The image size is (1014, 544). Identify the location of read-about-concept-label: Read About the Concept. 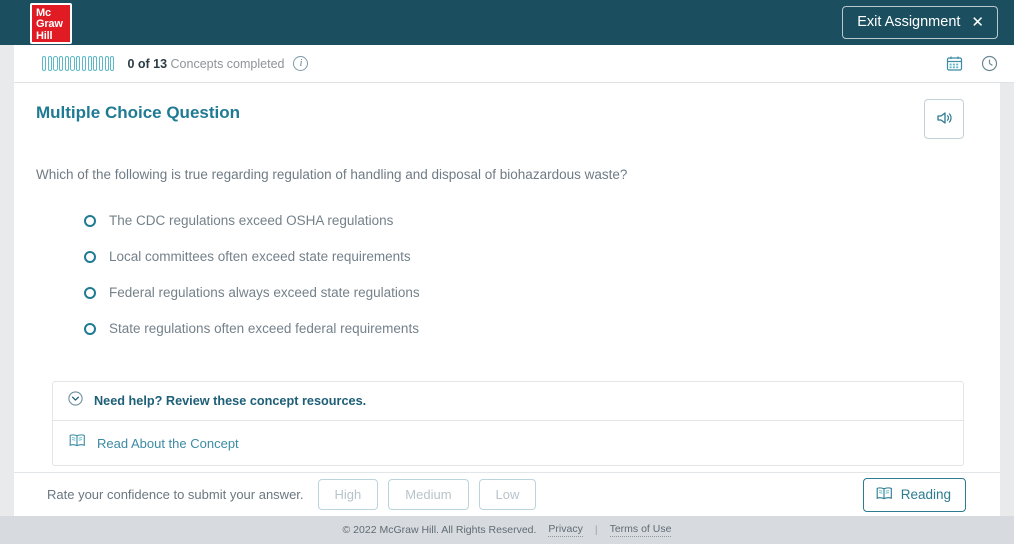
(168, 443).